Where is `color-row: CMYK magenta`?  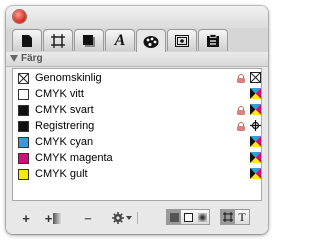
color-row: CMYK magenta is located at coordinates (137, 158).